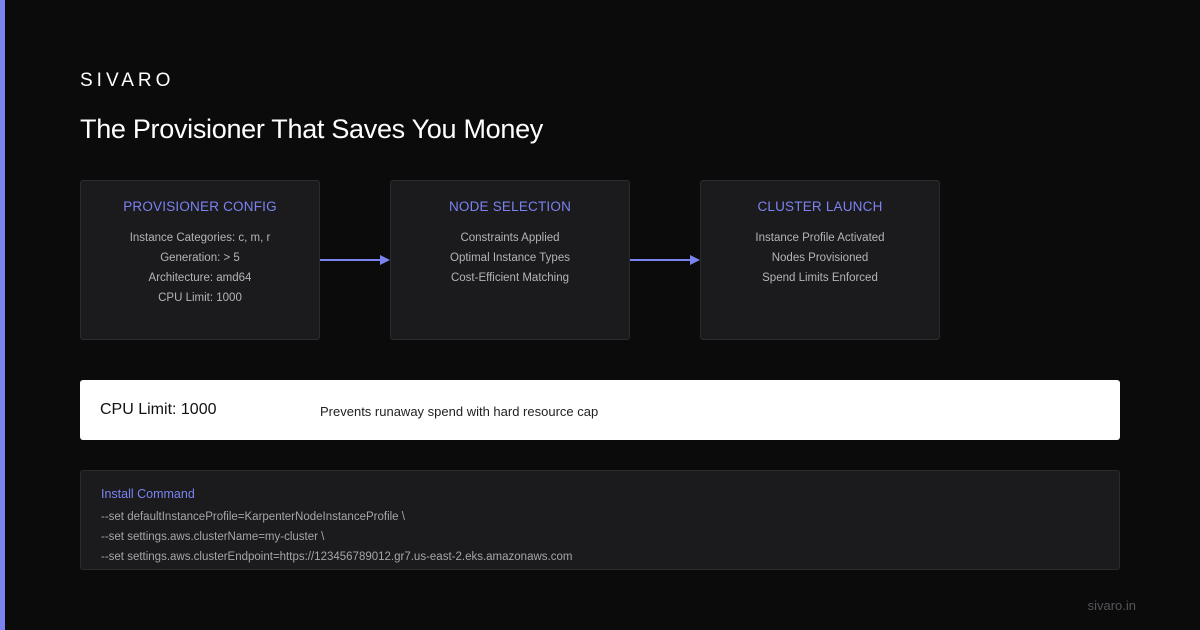  I want to click on accent-bar, so click(2, 315).